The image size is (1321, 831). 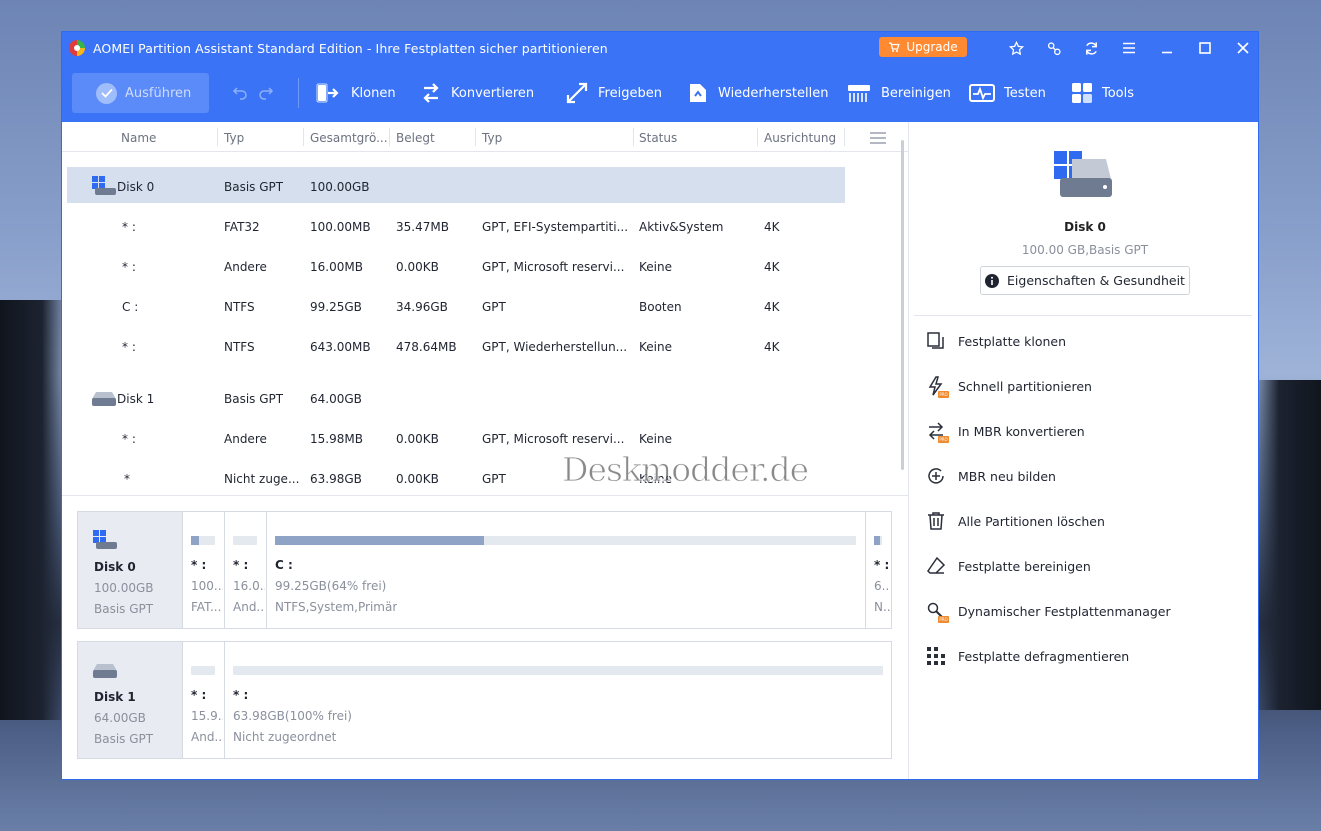 I want to click on row-fs: NTFS, so click(x=239, y=347).